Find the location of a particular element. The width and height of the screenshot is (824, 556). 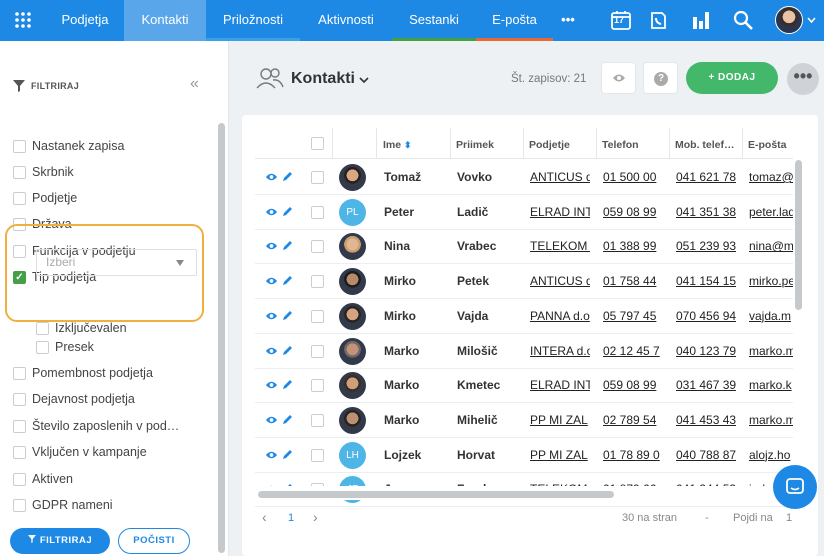

cell-podjetje-link: INTERA d.o is located at coordinates (560, 351).